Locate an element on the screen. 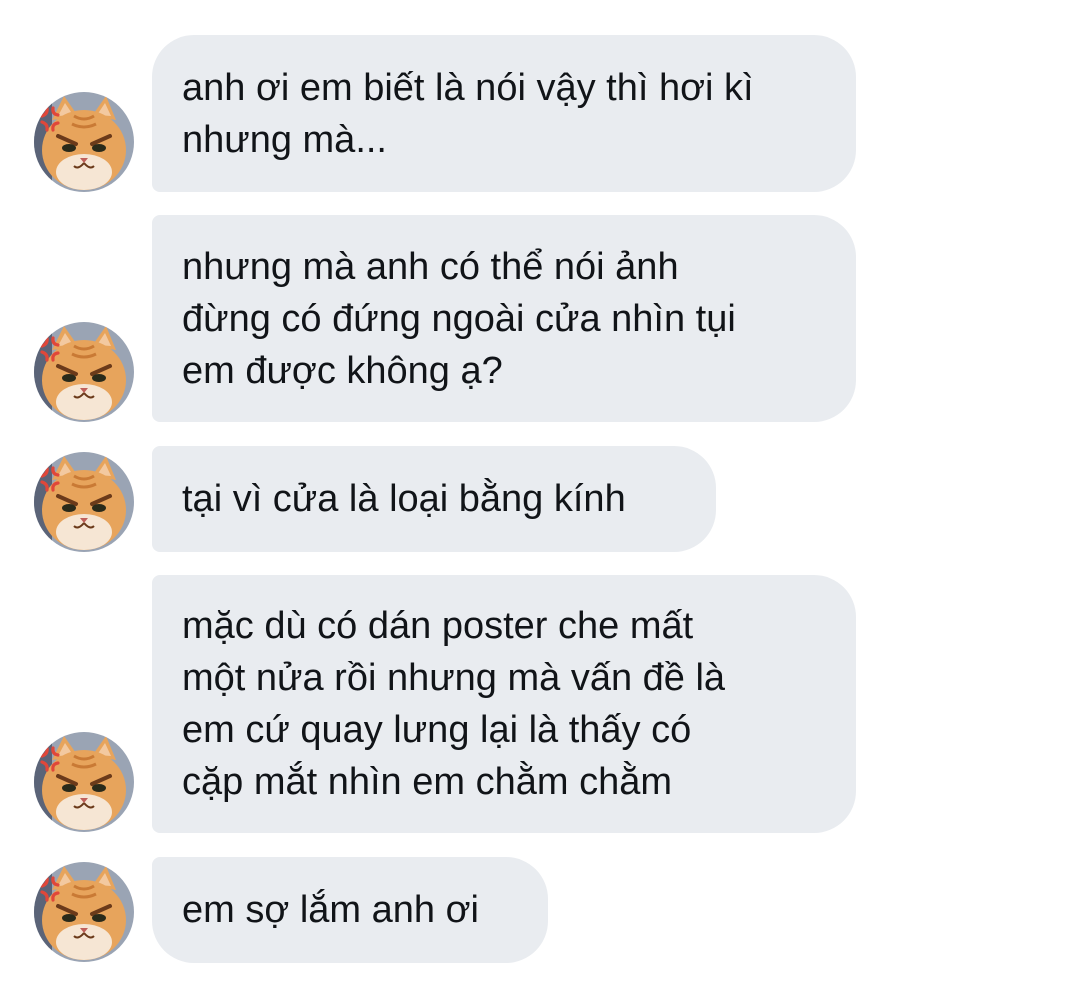 Image resolution: width=1080 pixels, height=983 pixels. message-bubble: tại vì cửa là loại bằng kính is located at coordinates (434, 499).